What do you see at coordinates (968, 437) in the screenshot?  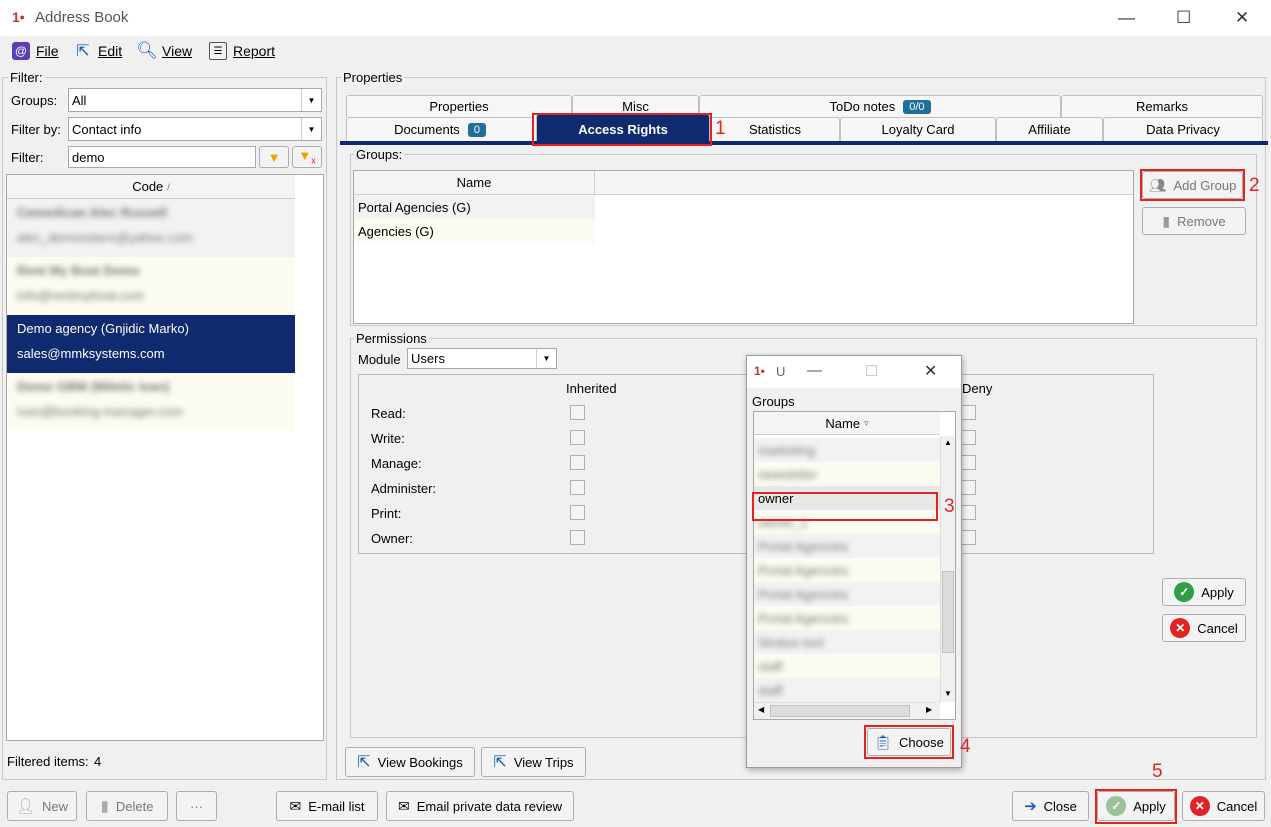 I see `deny-write-checkbox` at bounding box center [968, 437].